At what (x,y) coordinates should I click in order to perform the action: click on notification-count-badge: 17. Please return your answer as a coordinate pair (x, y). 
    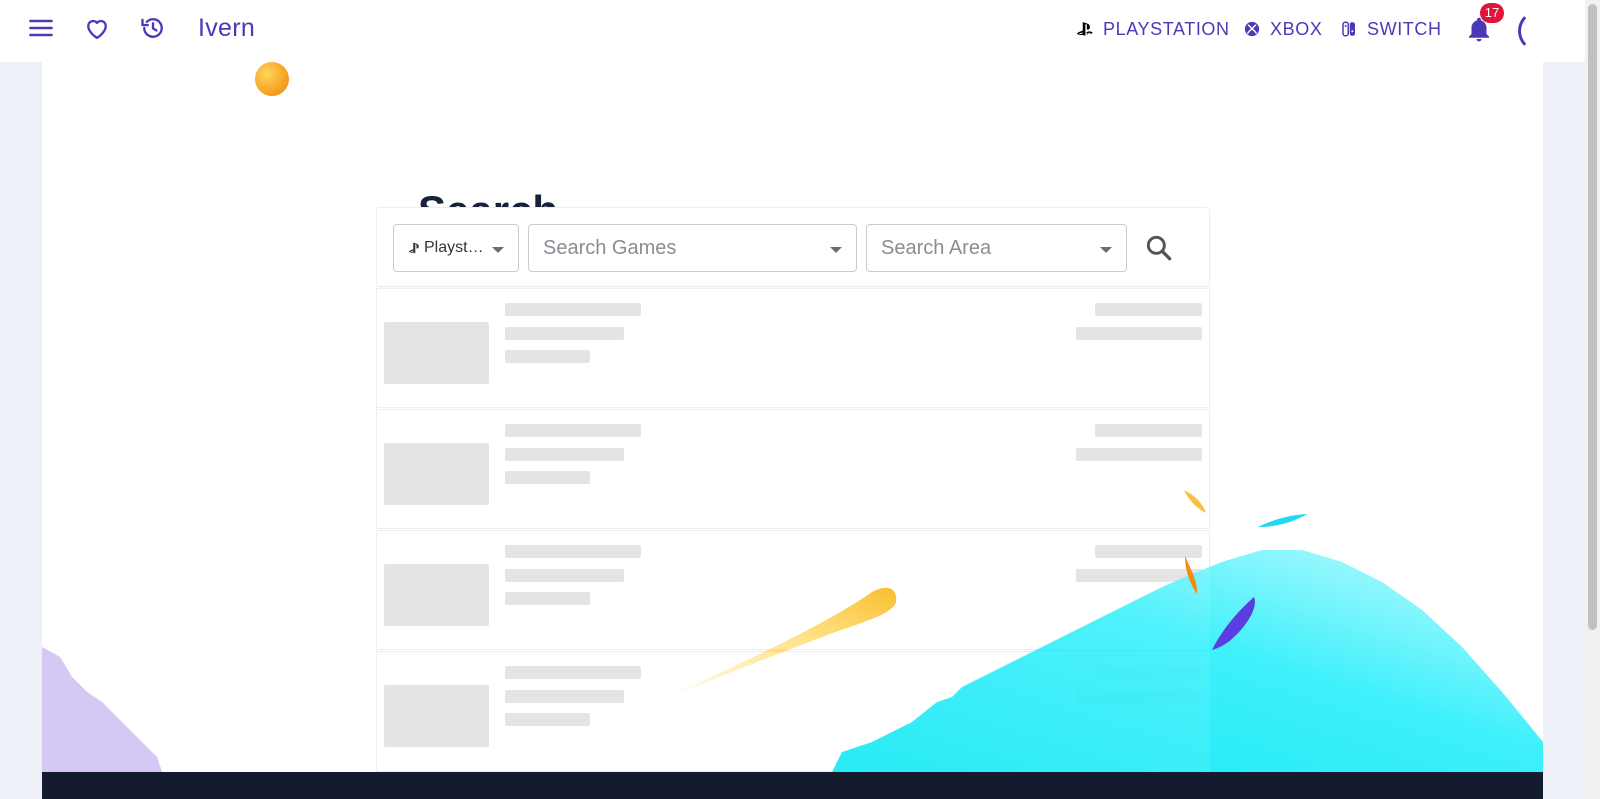
    Looking at the image, I should click on (1492, 13).